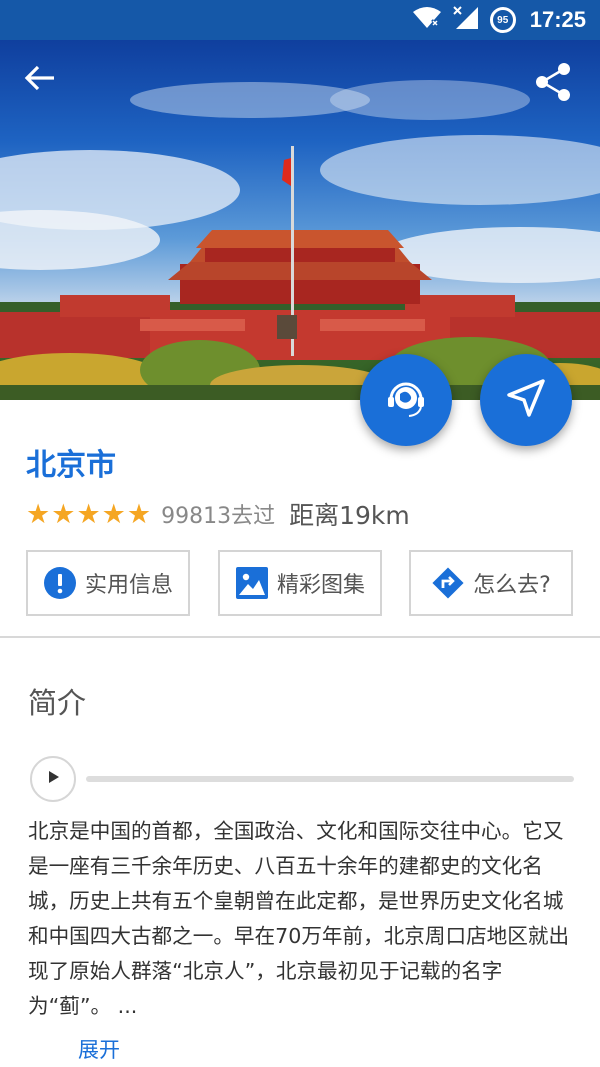  Describe the element at coordinates (557, 19) in the screenshot. I see `status-time: 17:25` at that location.